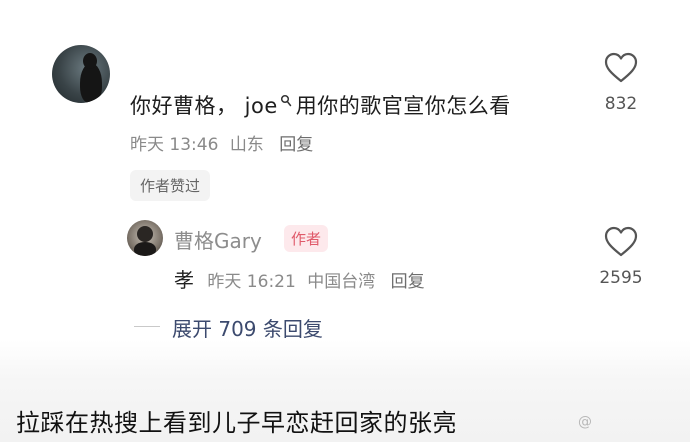 Image resolution: width=690 pixels, height=442 pixels. I want to click on comment-like-count: 832, so click(621, 104).